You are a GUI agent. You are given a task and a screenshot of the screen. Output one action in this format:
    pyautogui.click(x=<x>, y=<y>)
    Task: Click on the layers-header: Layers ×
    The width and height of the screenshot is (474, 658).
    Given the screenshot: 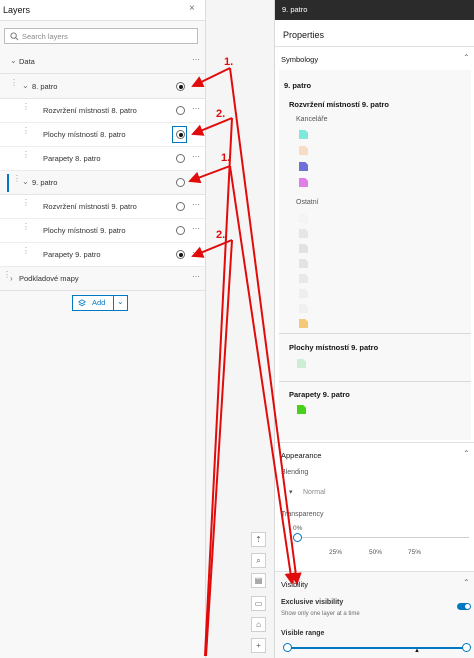 What is the action you would take?
    pyautogui.click(x=102, y=10)
    